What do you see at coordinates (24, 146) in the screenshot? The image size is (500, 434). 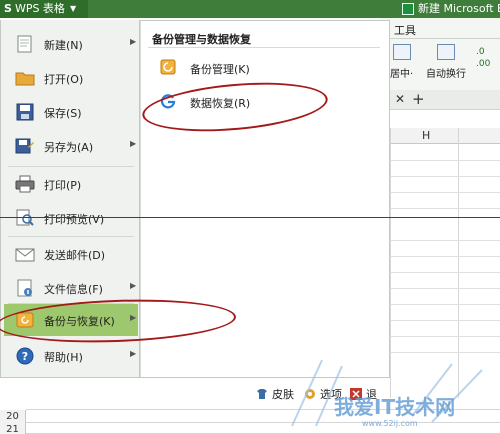 I see `save-as-icon` at bounding box center [24, 146].